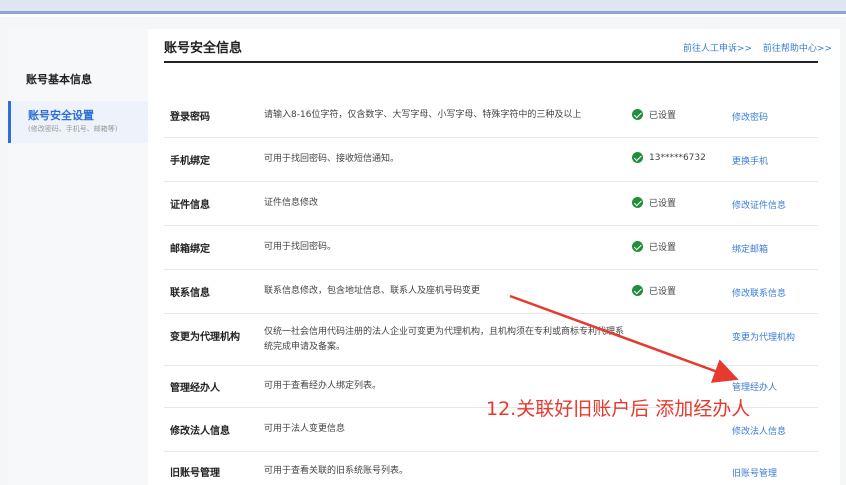 The image size is (846, 485). What do you see at coordinates (190, 117) in the screenshot?
I see `row-name: 登录密码` at bounding box center [190, 117].